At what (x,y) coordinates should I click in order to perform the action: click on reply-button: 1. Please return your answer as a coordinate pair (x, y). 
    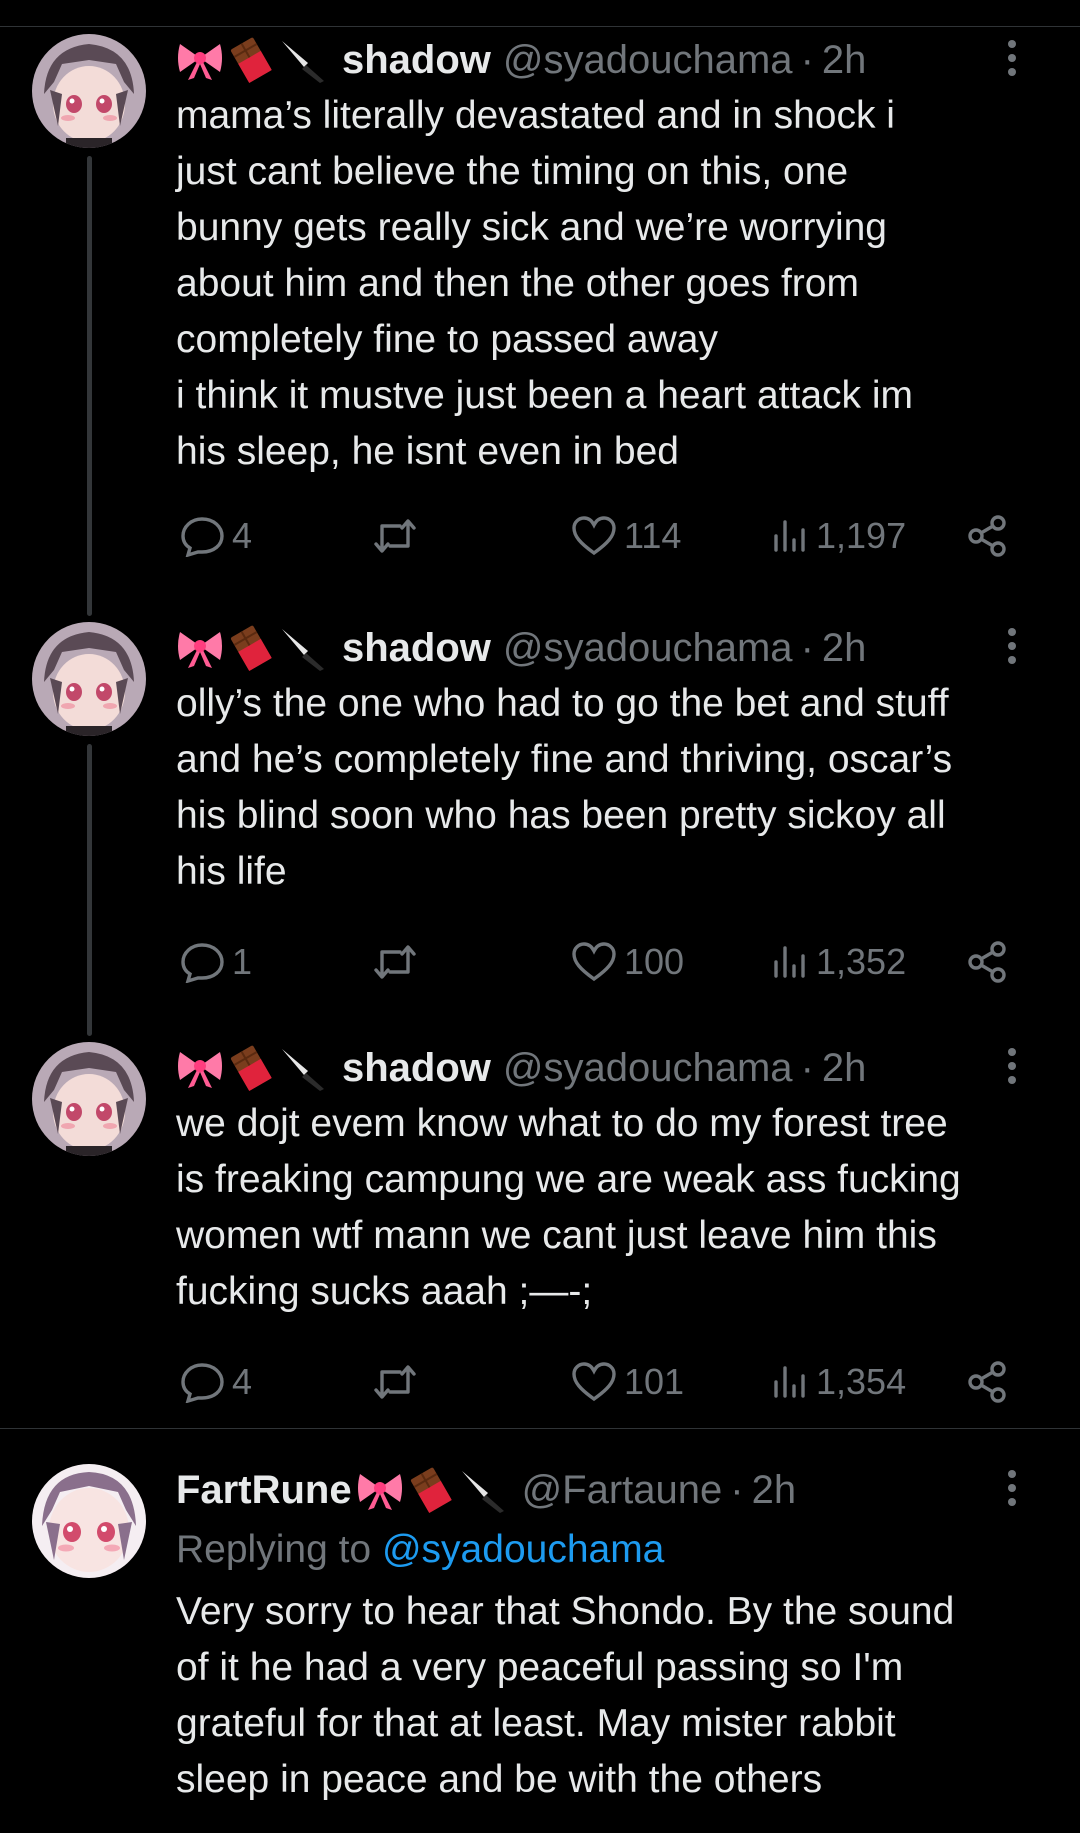
    Looking at the image, I should click on (216, 962).